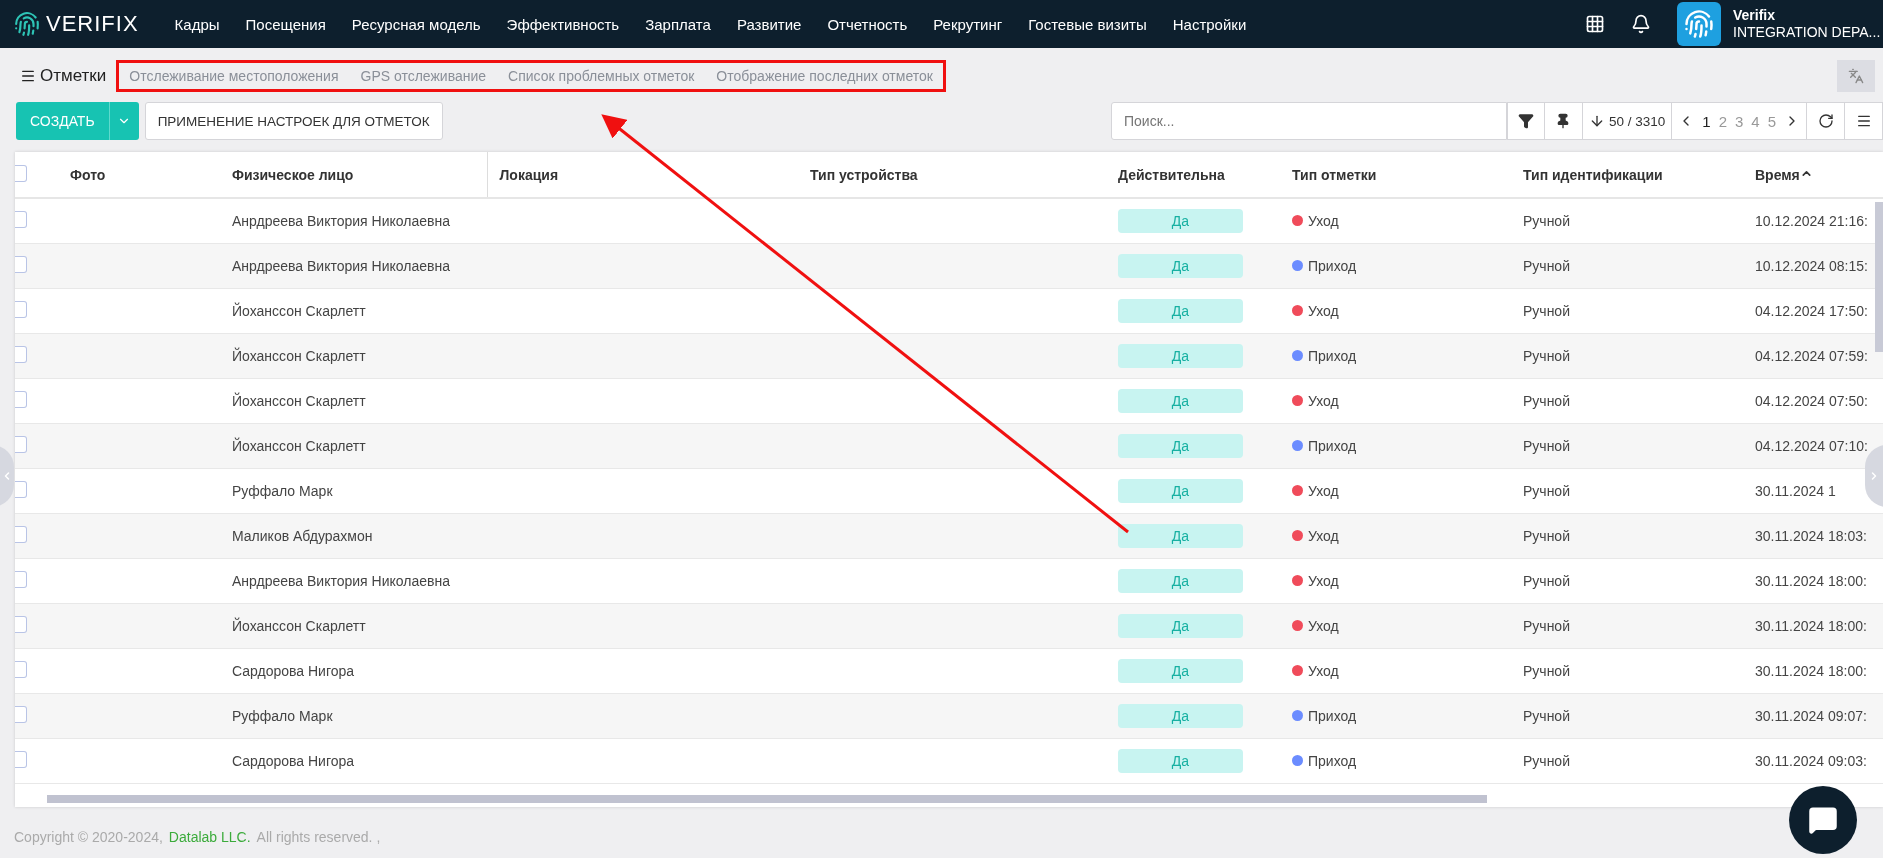  What do you see at coordinates (1627, 121) in the screenshot?
I see `sort-count-button: 50 / 3310` at bounding box center [1627, 121].